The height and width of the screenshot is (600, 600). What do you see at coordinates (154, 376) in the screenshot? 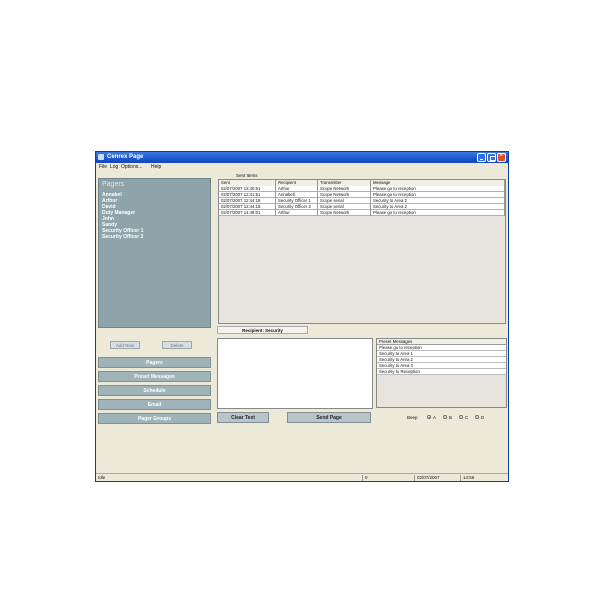
I see `nav-preset-messages: Preset Messages` at bounding box center [154, 376].